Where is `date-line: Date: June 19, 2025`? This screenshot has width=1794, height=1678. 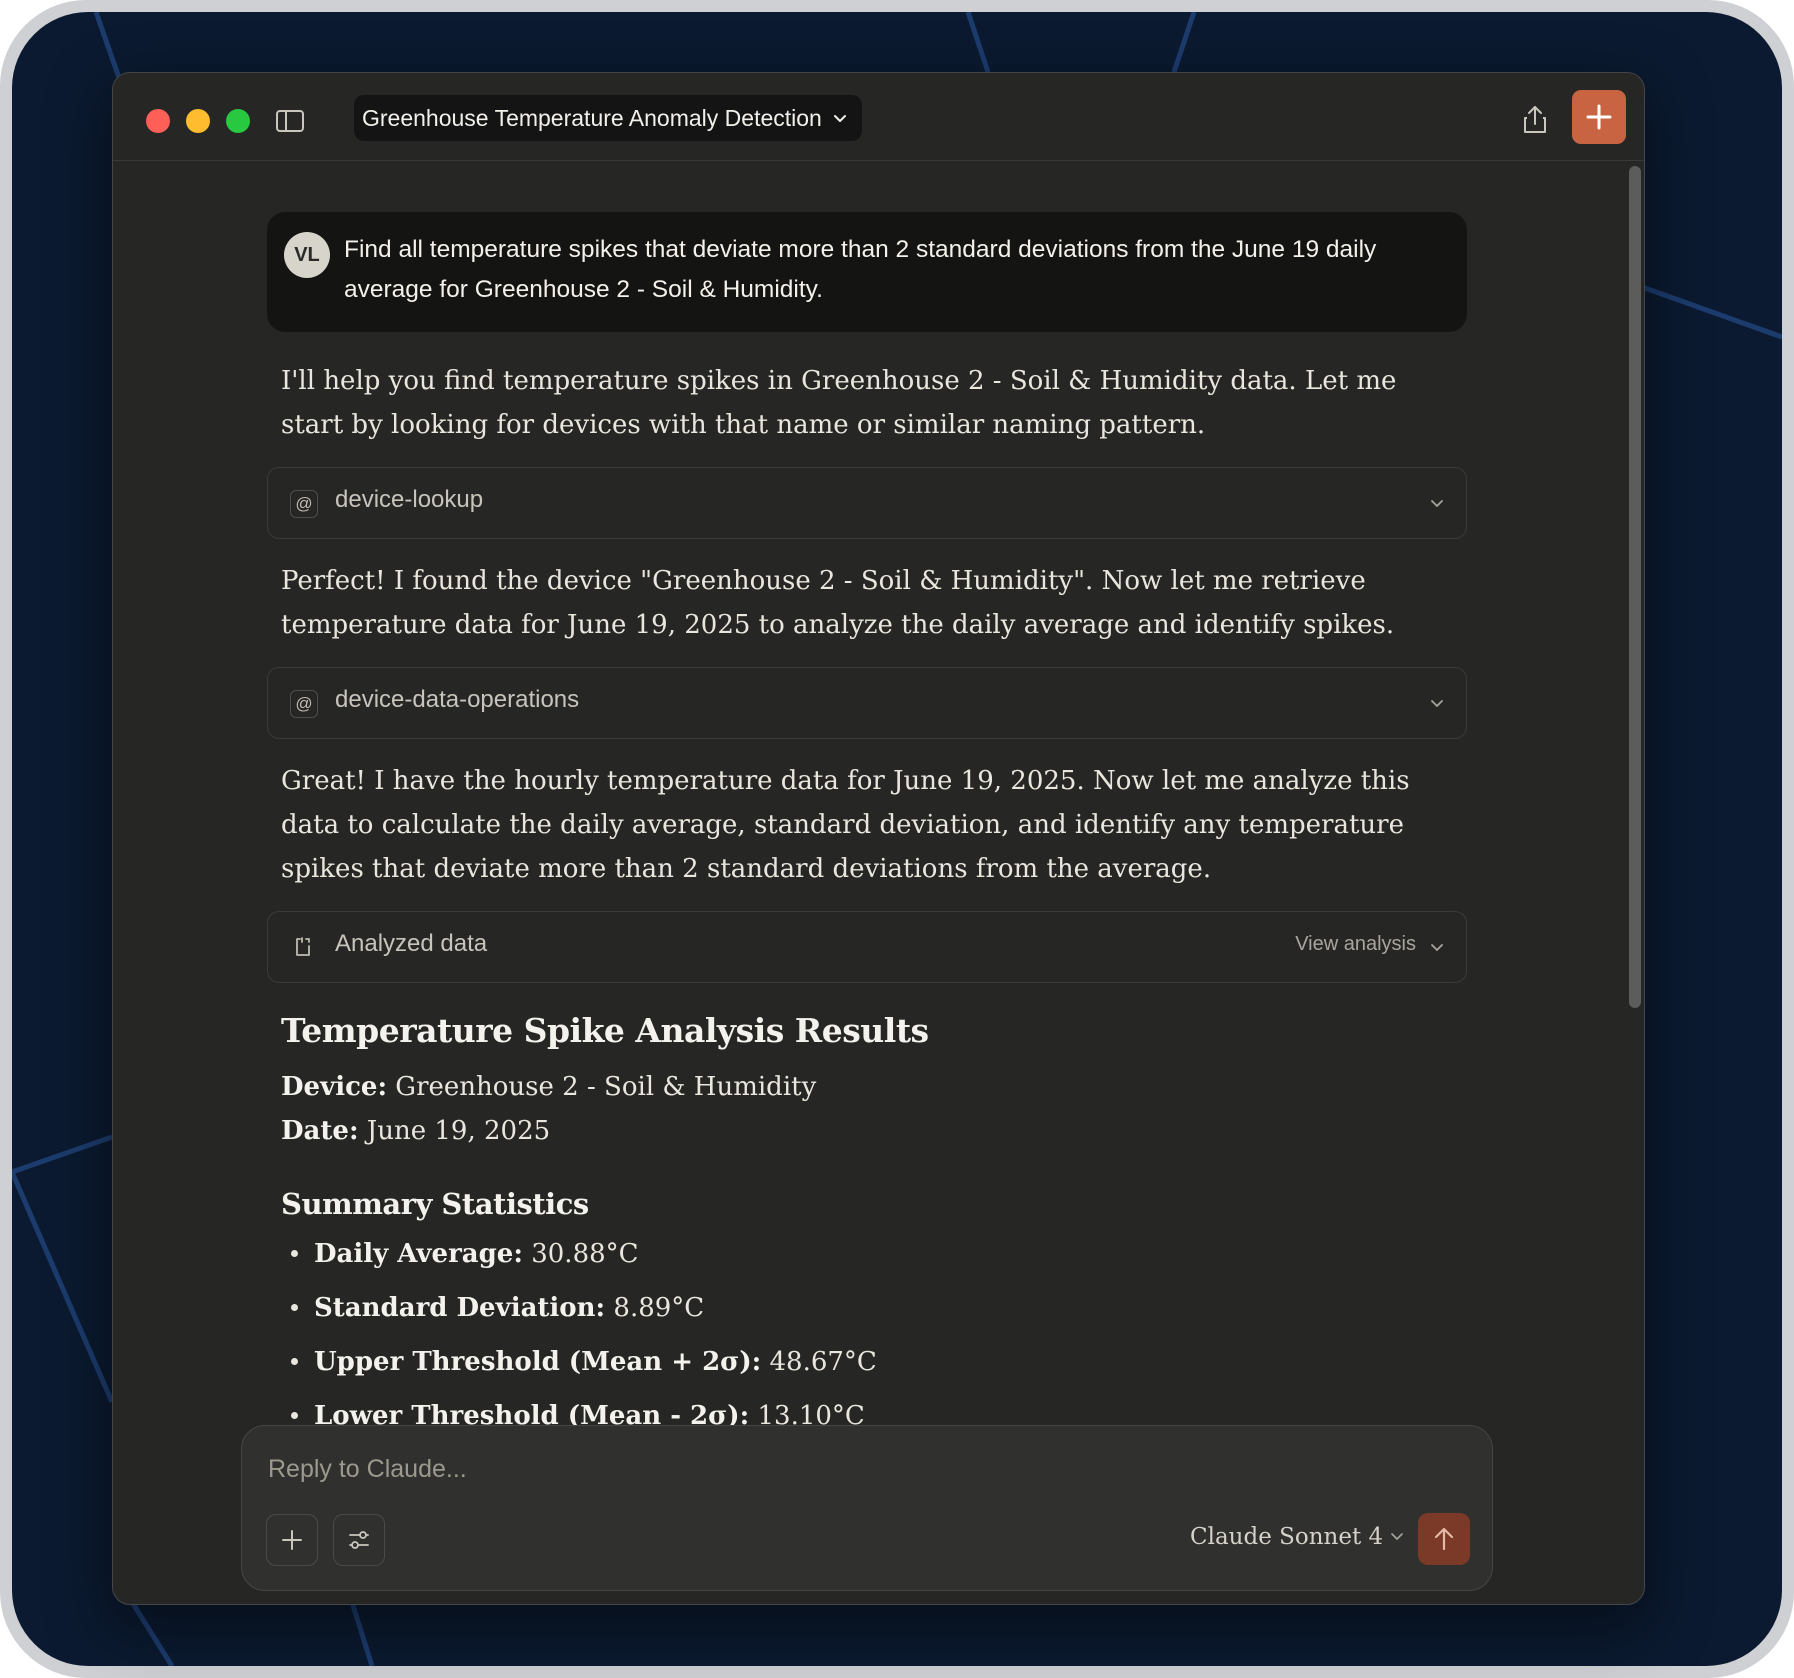
date-line: Date: June 19, 2025 is located at coordinates (415, 1131).